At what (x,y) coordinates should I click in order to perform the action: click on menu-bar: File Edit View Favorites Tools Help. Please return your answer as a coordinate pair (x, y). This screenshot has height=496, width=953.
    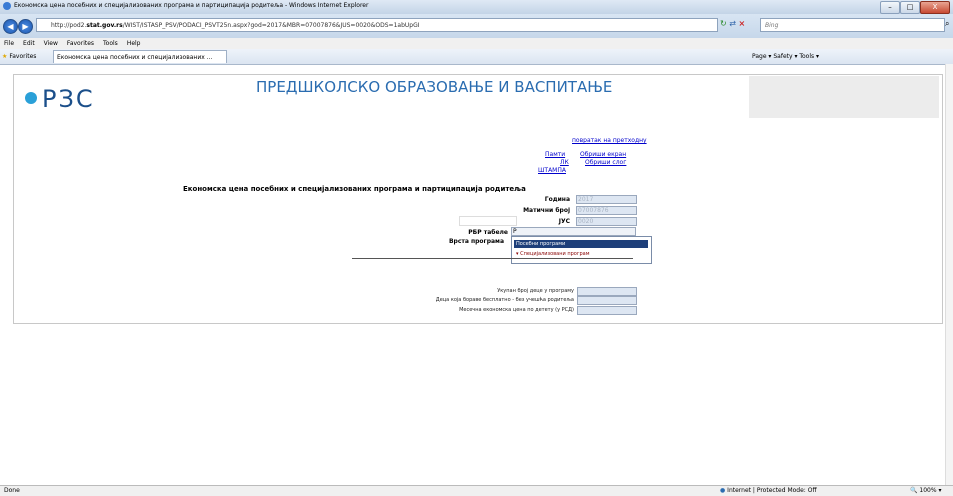
    Looking at the image, I should click on (476, 43).